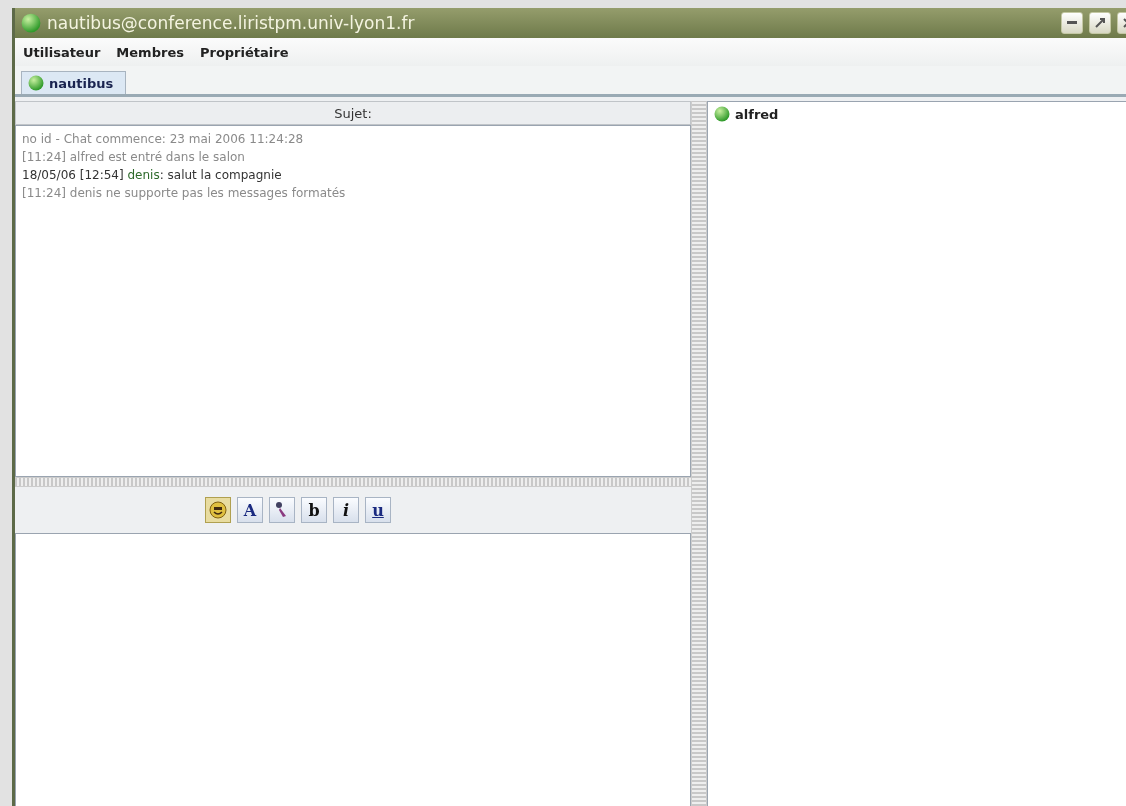 The image size is (1126, 806). What do you see at coordinates (757, 114) in the screenshot?
I see `member-name: alfred` at bounding box center [757, 114].